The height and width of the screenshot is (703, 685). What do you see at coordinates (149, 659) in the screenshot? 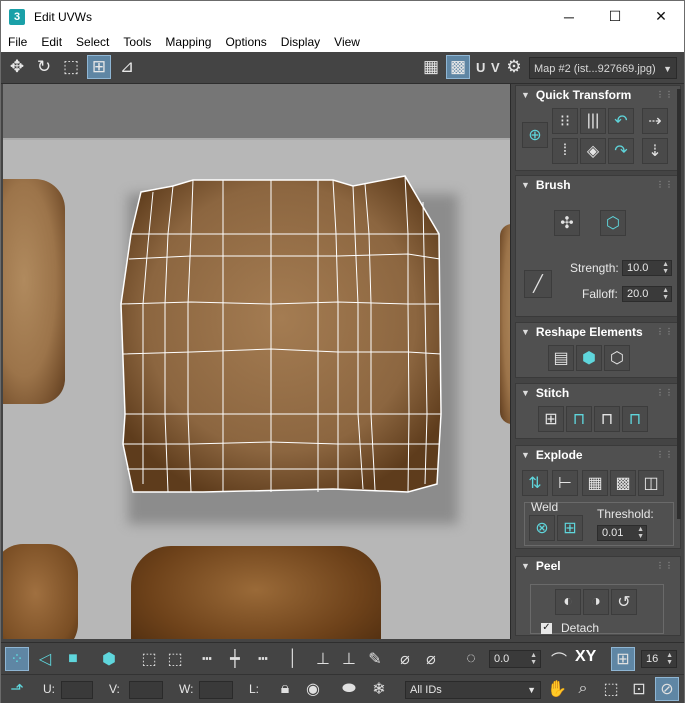
I see `grow-selection-icon: ⬚` at bounding box center [149, 659].